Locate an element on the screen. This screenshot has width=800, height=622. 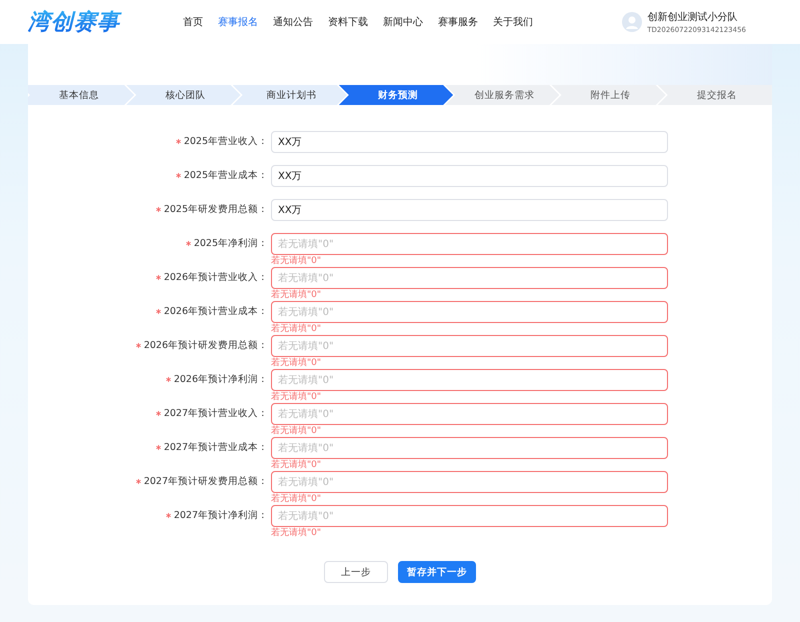
field-label: 2027年预计净利润： is located at coordinates (221, 516).